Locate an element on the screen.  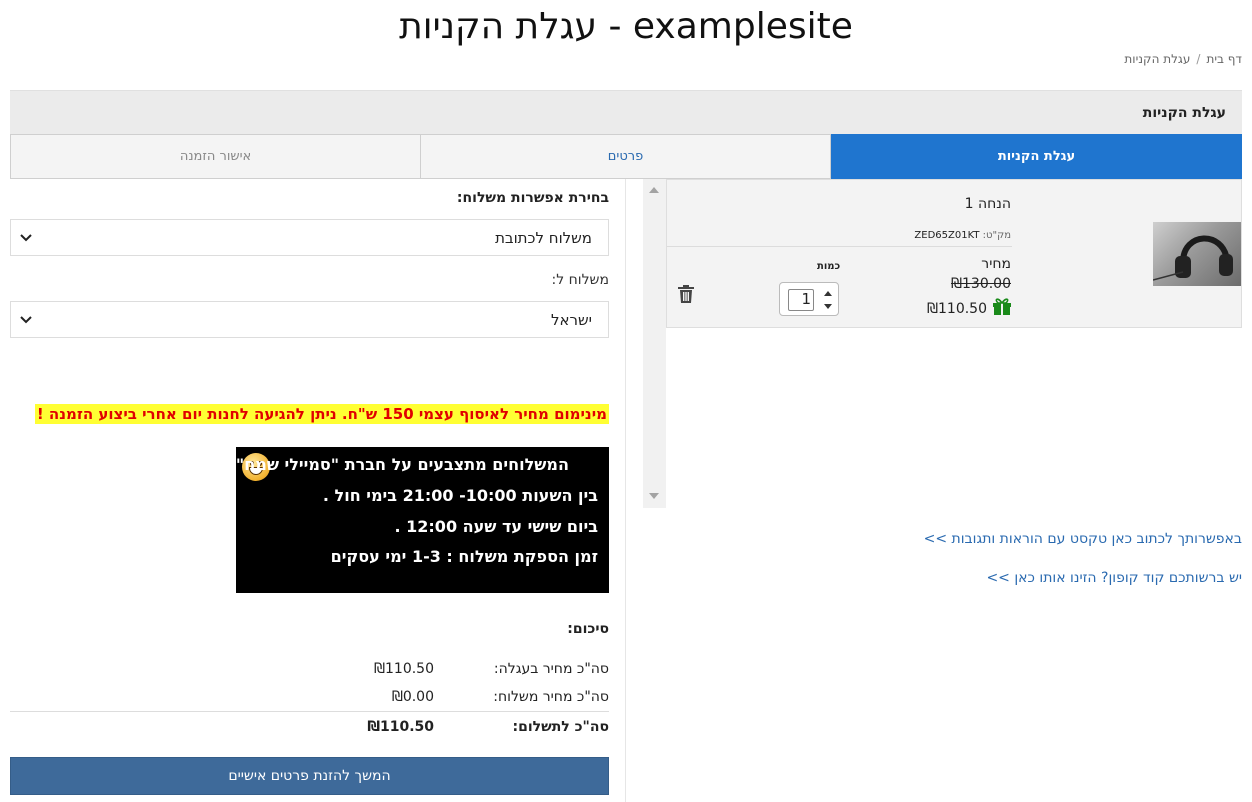
decrement-icon is located at coordinates (828, 306).